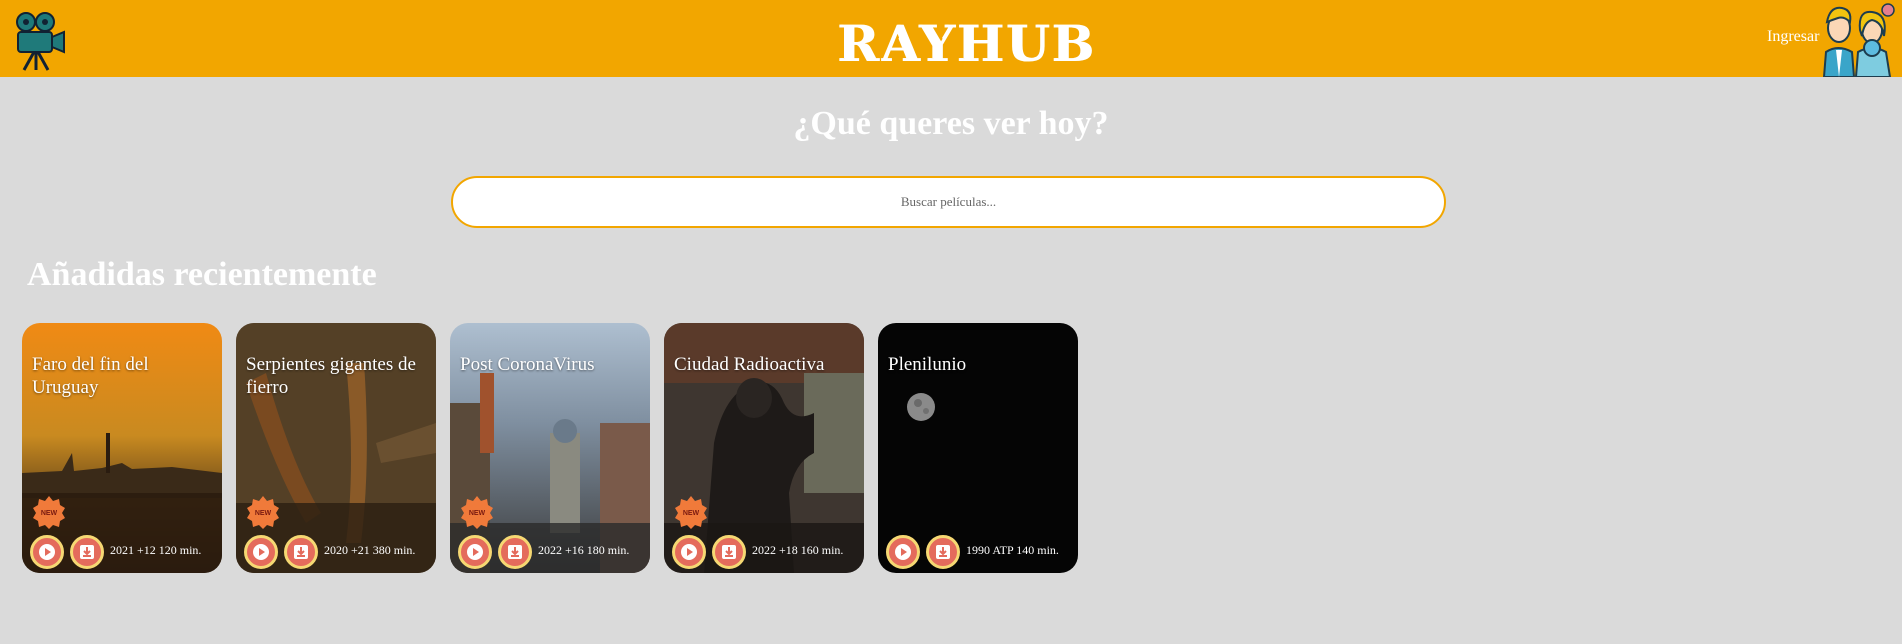  What do you see at coordinates (1858, 38) in the screenshot?
I see `users-avatar-icon` at bounding box center [1858, 38].